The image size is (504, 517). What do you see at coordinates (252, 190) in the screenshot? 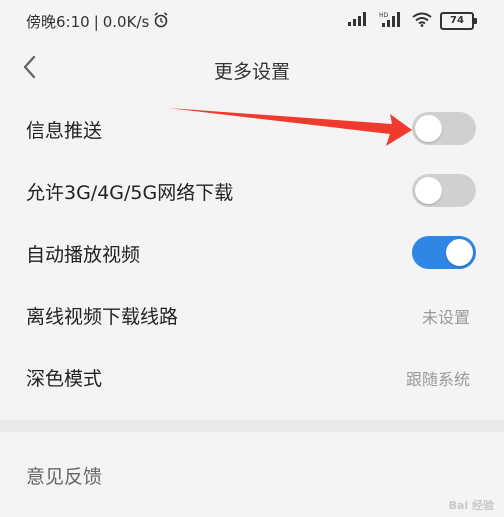
I see `setting-row-mobile-download: 允许3G/4G/5G网络下载` at bounding box center [252, 190].